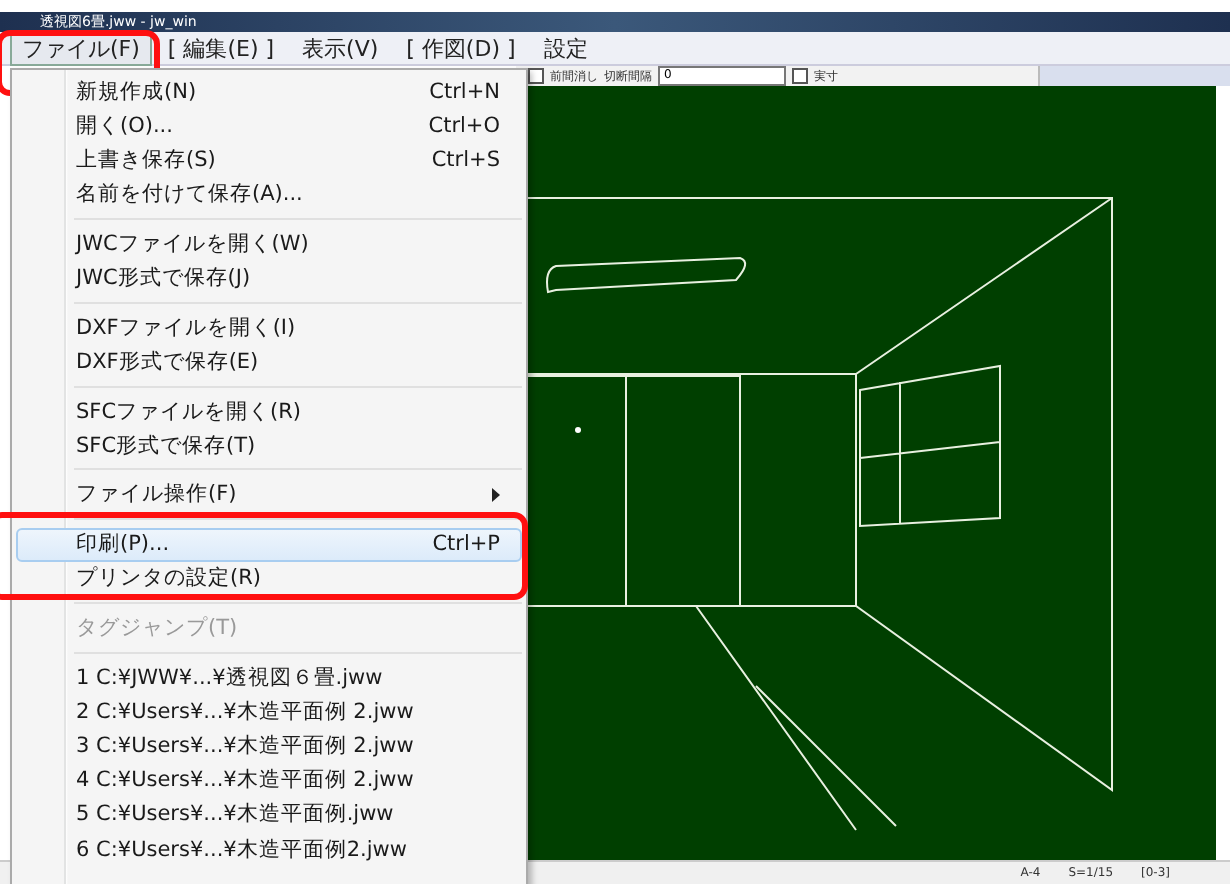  I want to click on menu-item: 5 C:¥Users¥...¥木造平面例.jww, so click(269, 815).